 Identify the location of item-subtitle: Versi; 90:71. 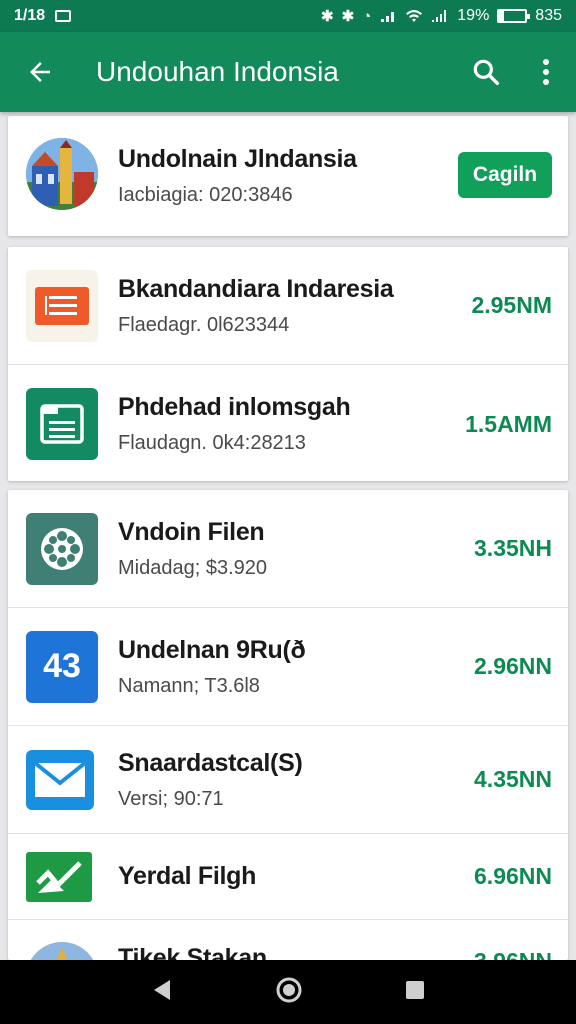
(171, 798).